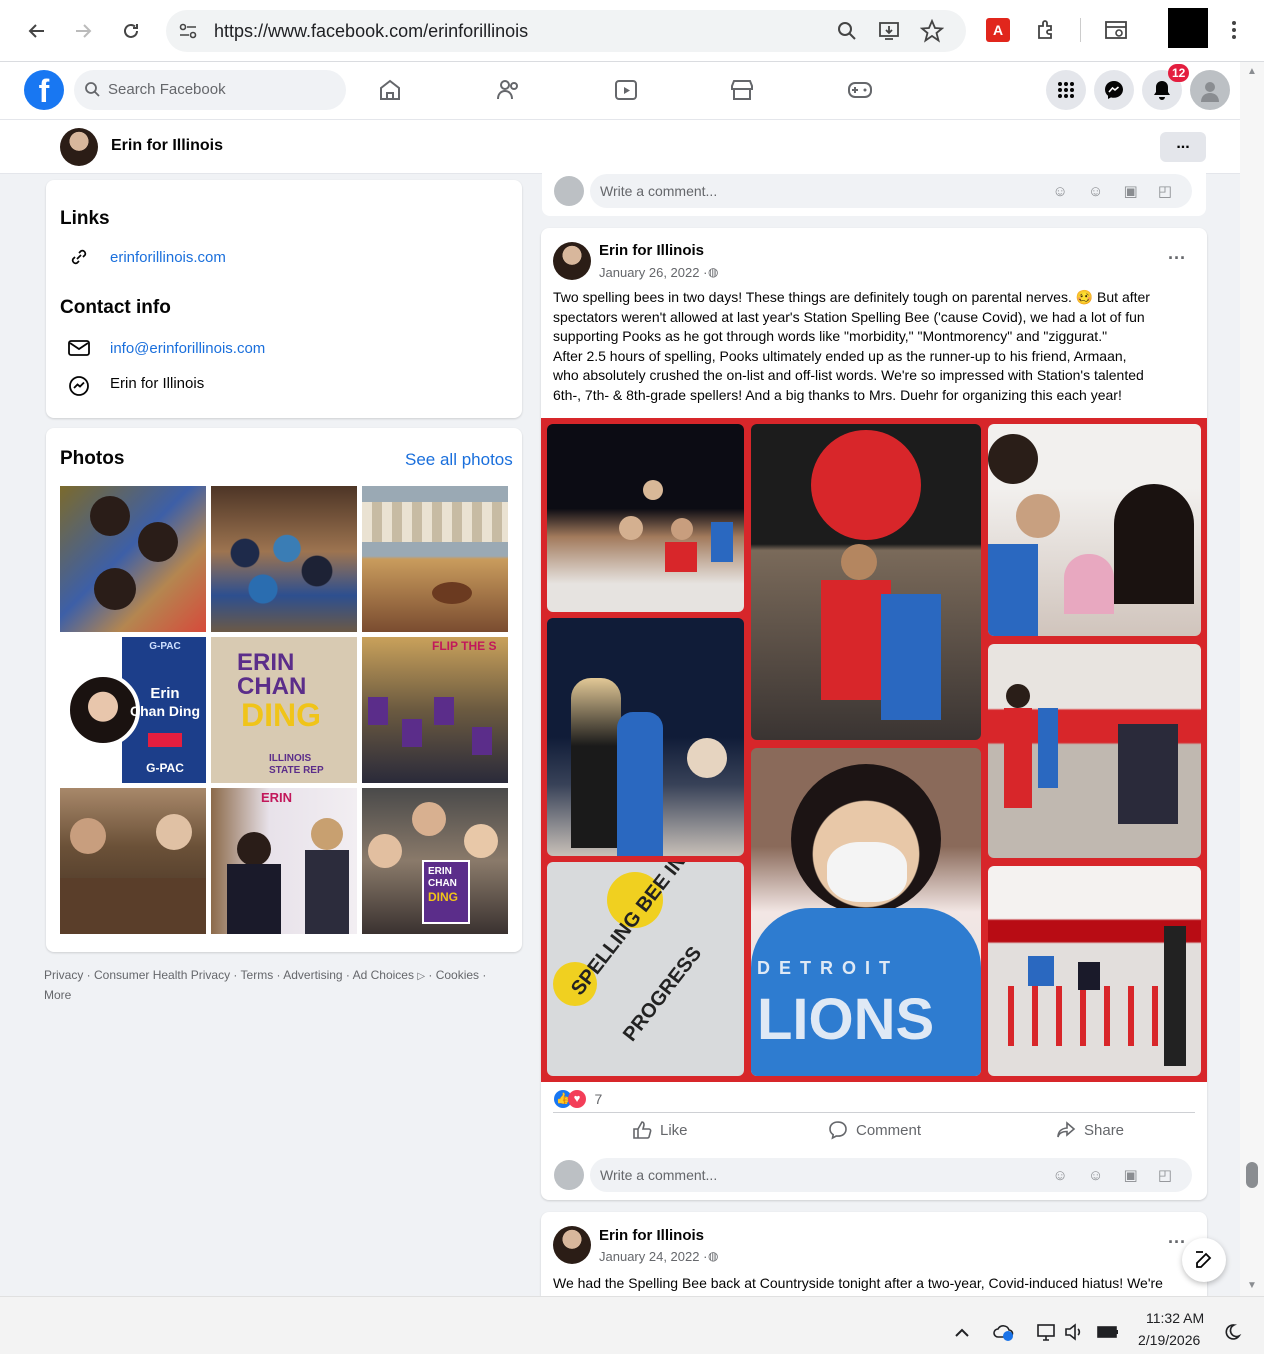 The width and height of the screenshot is (1264, 1354). I want to click on scroll-down-icon: ▼, so click(1252, 1285).